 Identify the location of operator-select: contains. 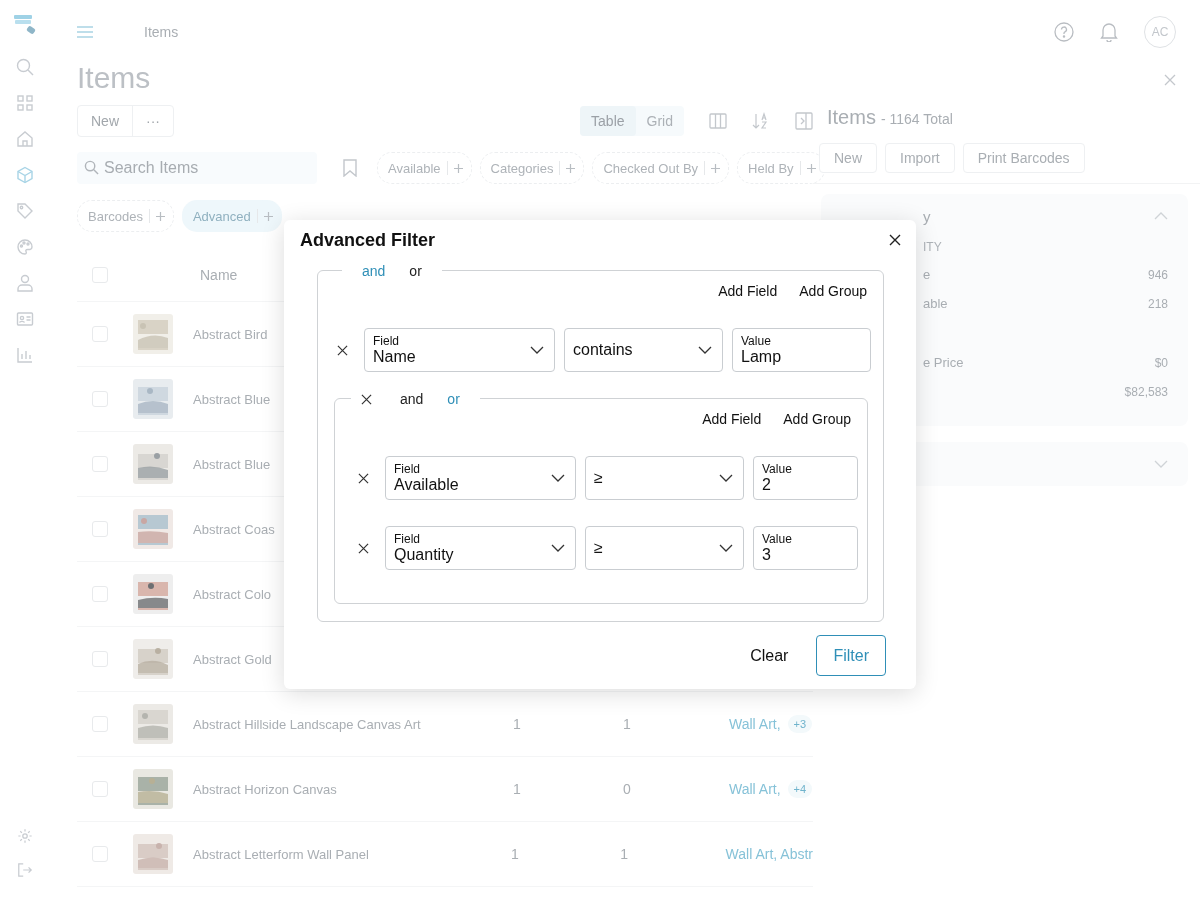
(643, 350).